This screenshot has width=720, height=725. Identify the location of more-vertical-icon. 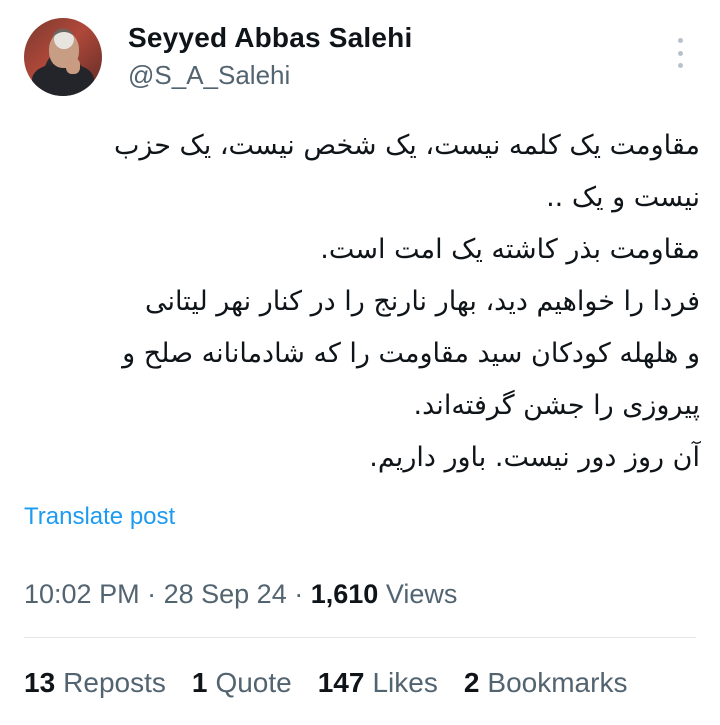
(680, 53).